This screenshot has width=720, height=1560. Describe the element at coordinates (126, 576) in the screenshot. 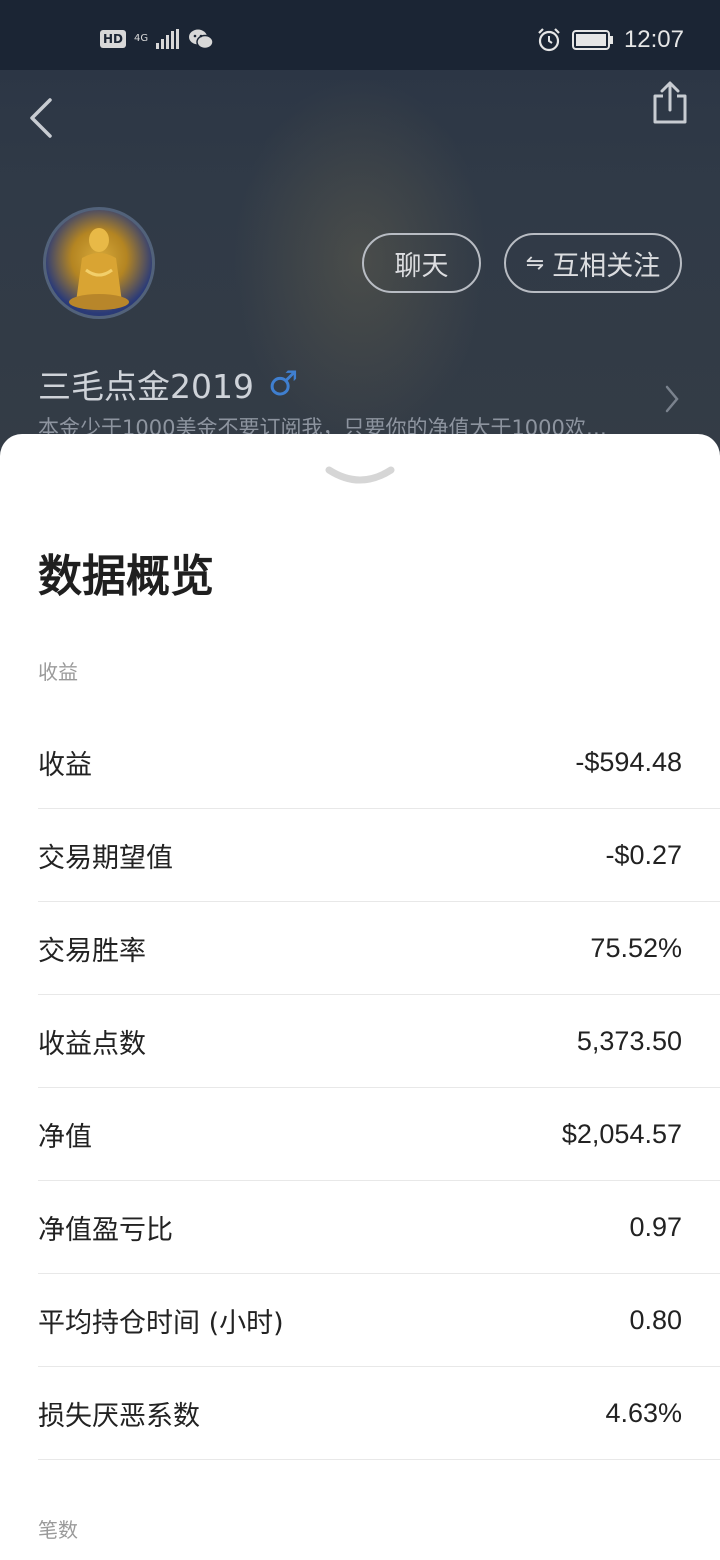

I see `sheet-title: 数据概览` at that location.